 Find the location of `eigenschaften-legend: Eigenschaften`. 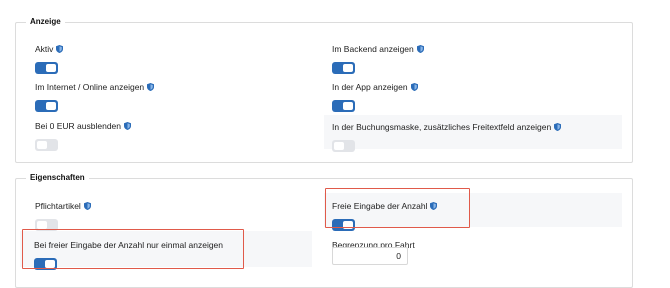

eigenschaften-legend: Eigenschaften is located at coordinates (57, 178).